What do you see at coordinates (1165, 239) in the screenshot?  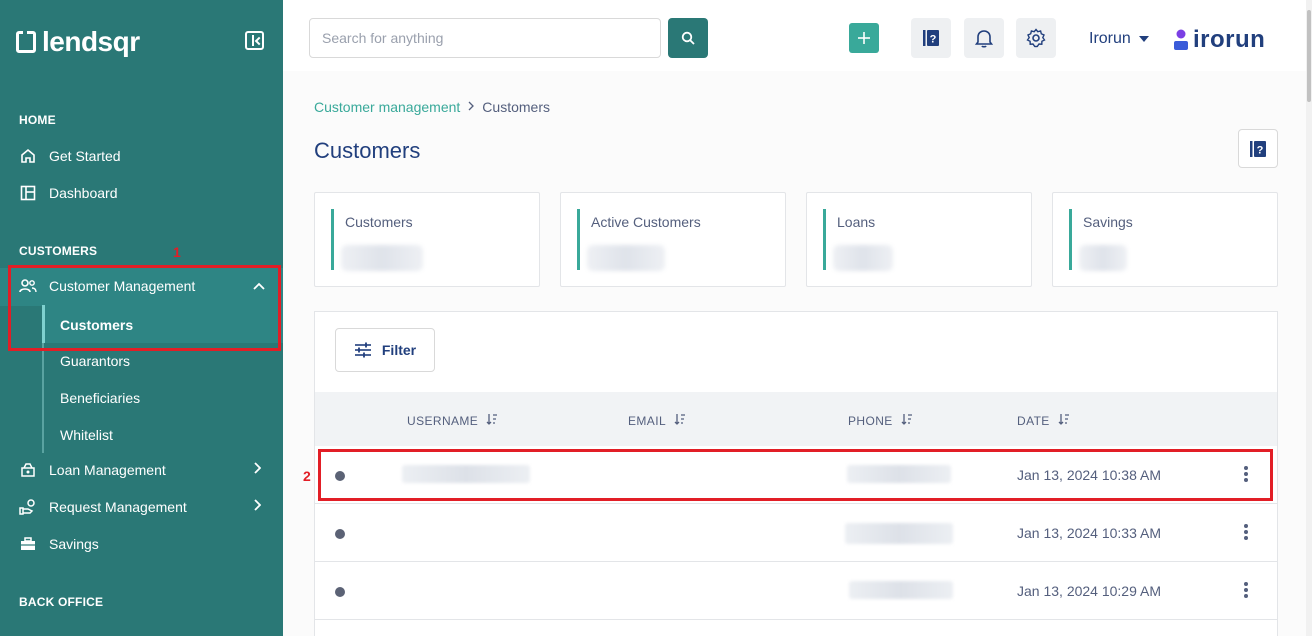 I see `stat-card-savings: Savings` at bounding box center [1165, 239].